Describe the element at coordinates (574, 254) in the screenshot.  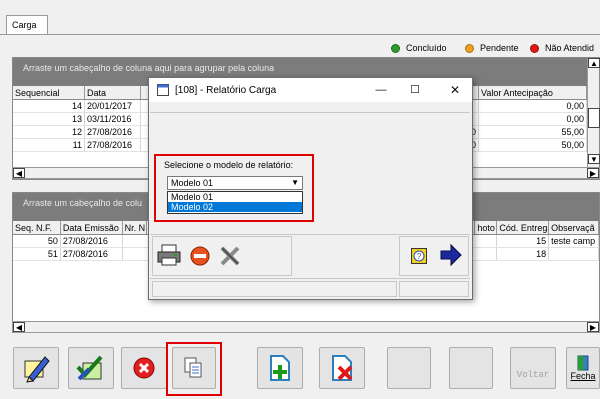
I see `table-cell` at that location.